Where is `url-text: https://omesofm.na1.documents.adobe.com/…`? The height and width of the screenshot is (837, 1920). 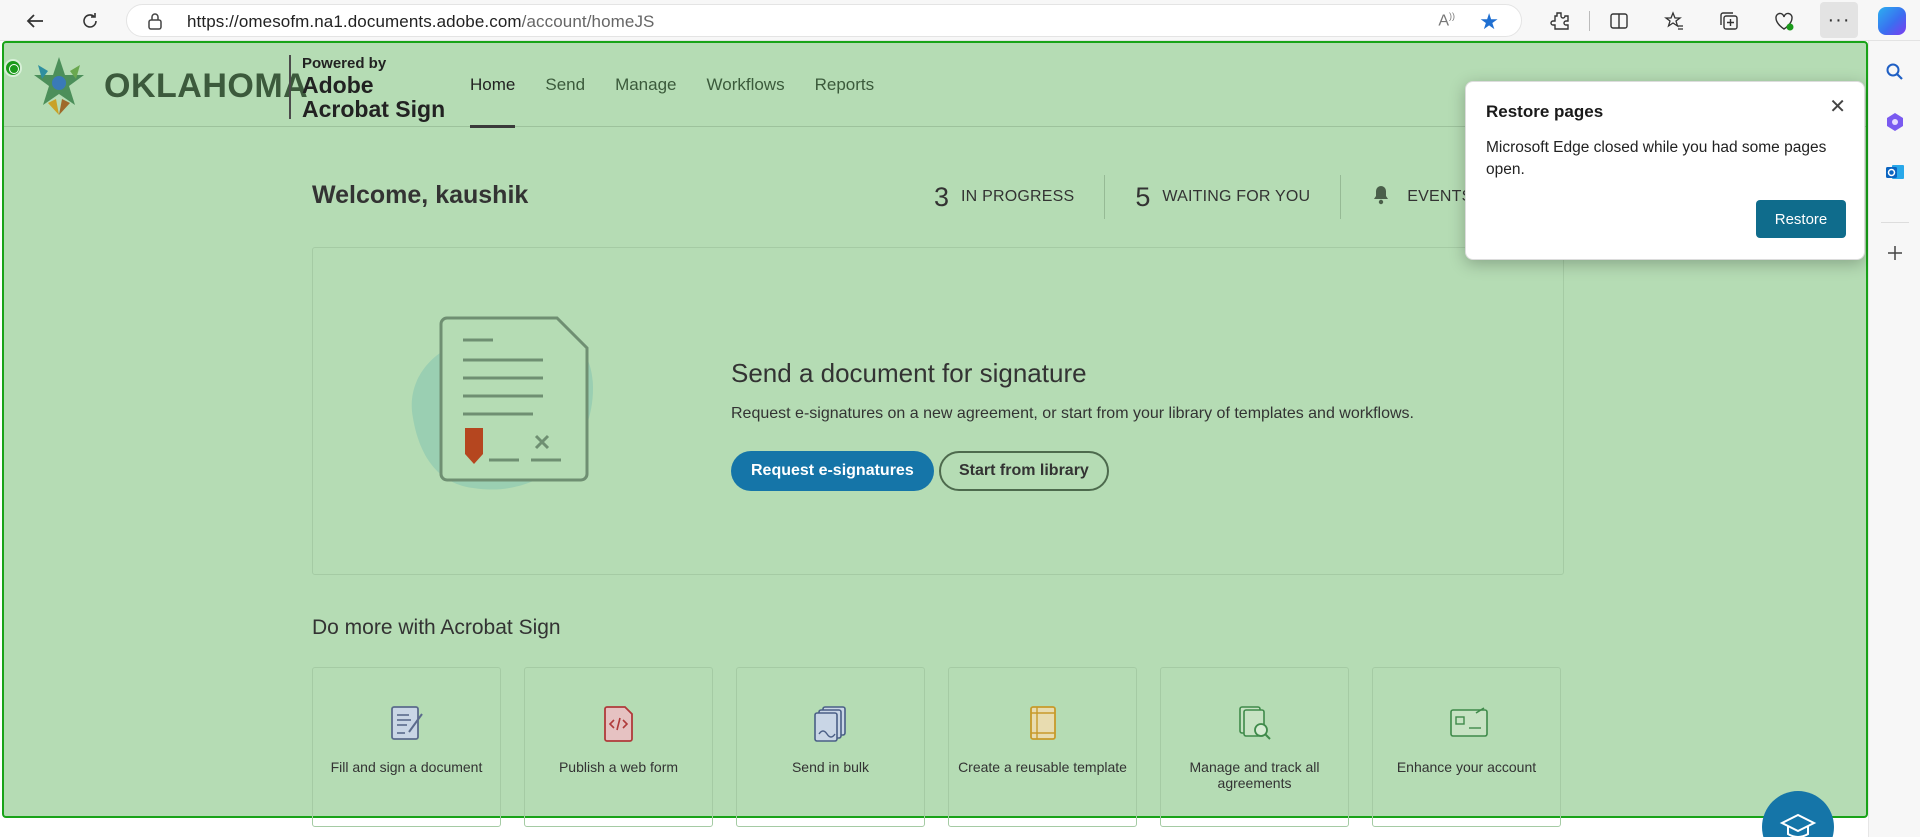
url-text: https://omesofm.na1.documents.adobe.com/… is located at coordinates (421, 22).